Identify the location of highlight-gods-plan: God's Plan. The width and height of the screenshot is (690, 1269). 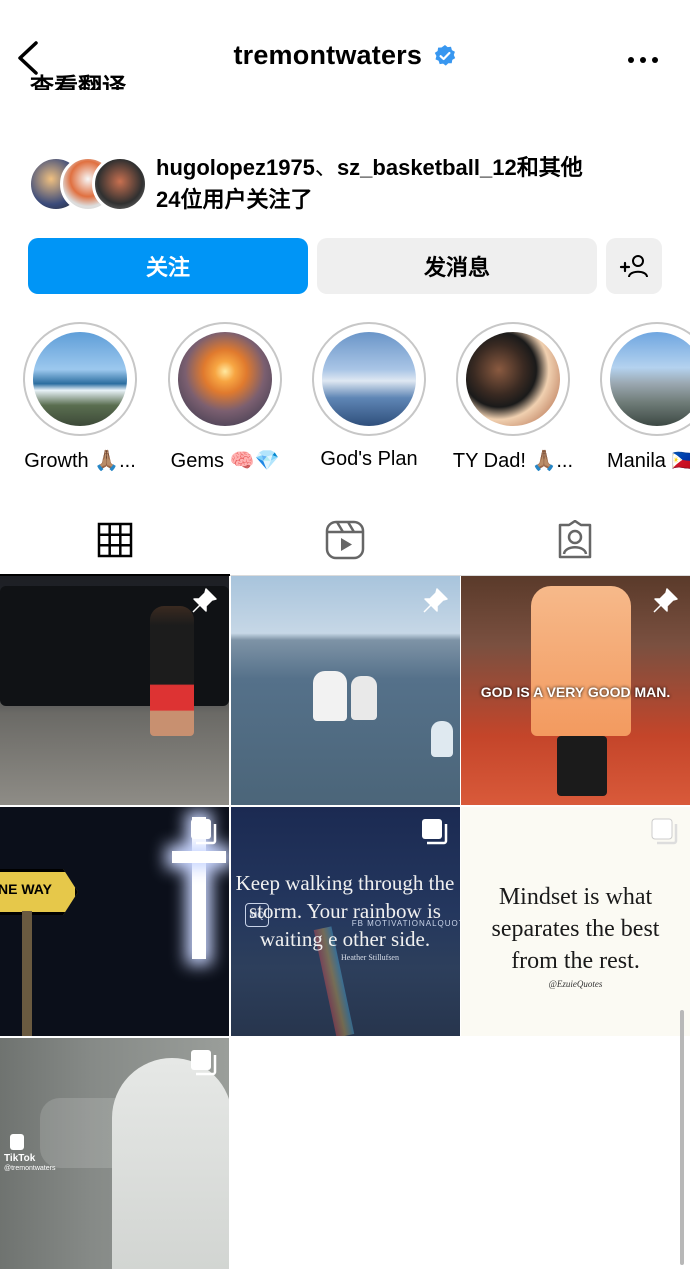
(369, 396).